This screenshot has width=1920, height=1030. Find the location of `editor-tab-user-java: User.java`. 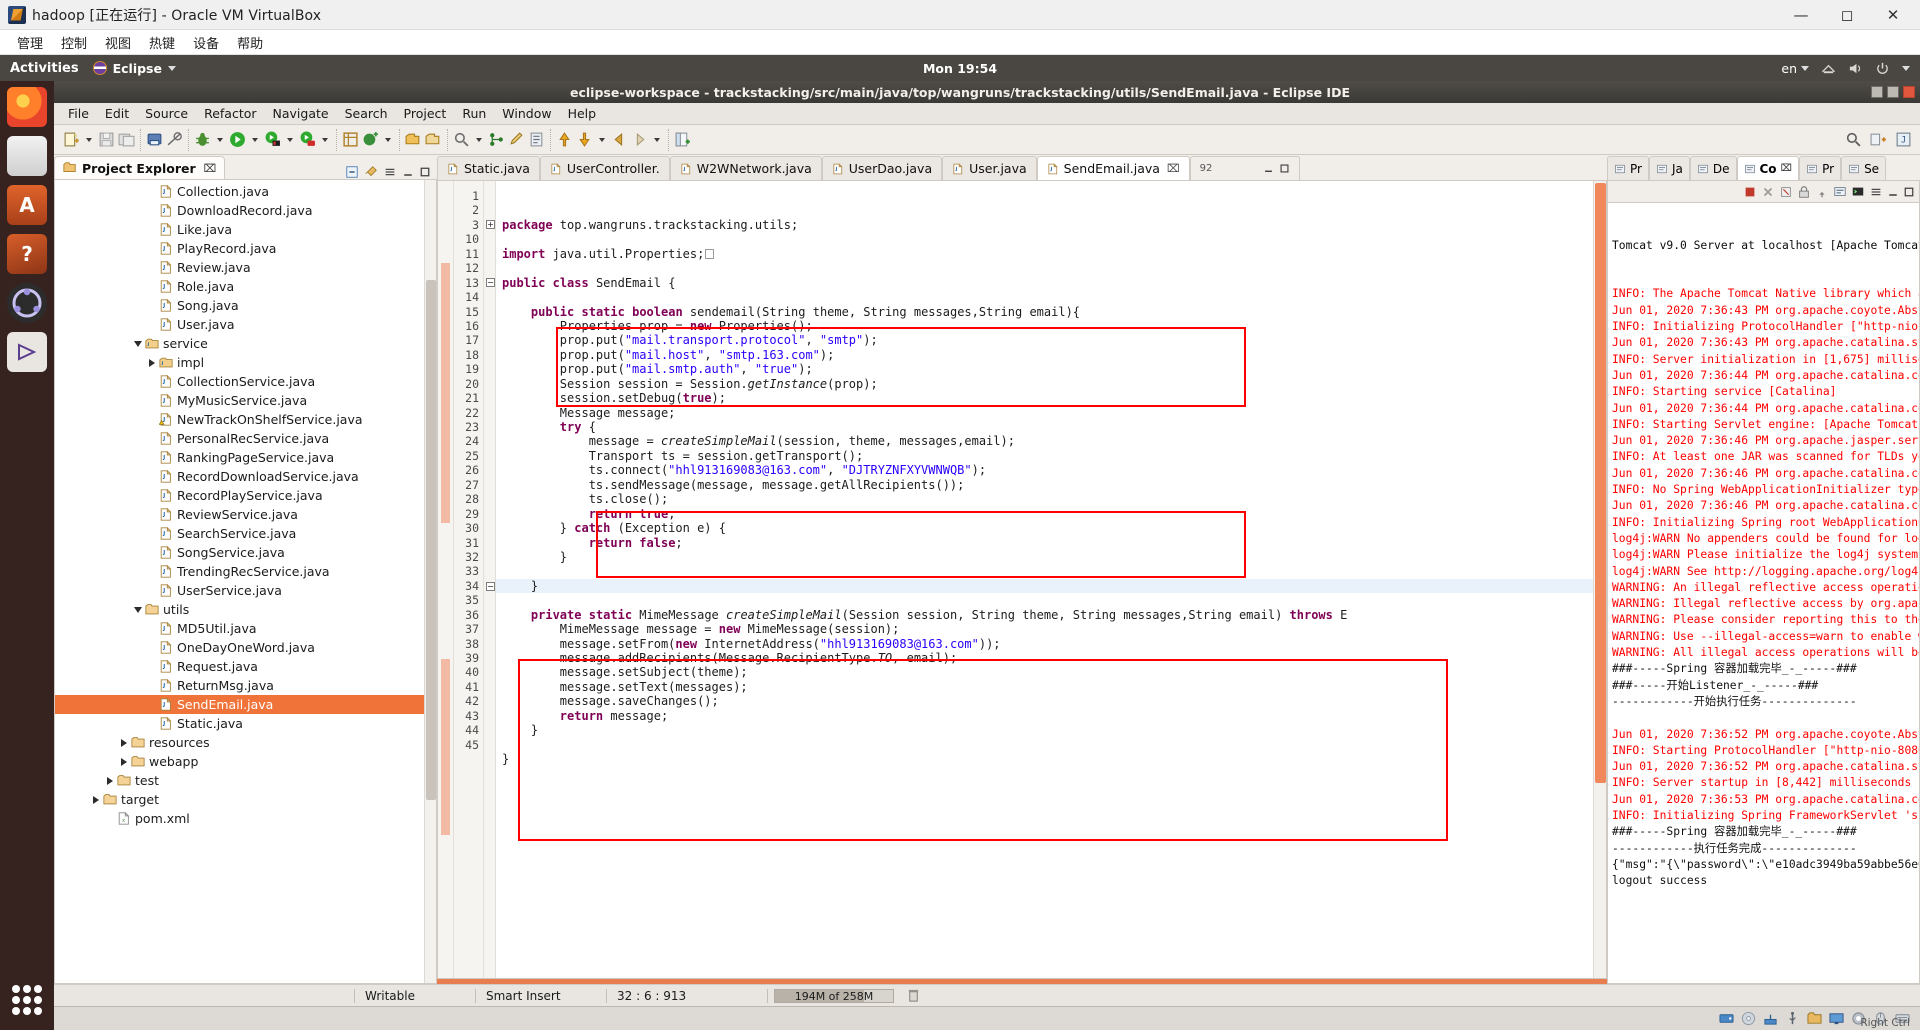

editor-tab-user-java: User.java is located at coordinates (989, 168).